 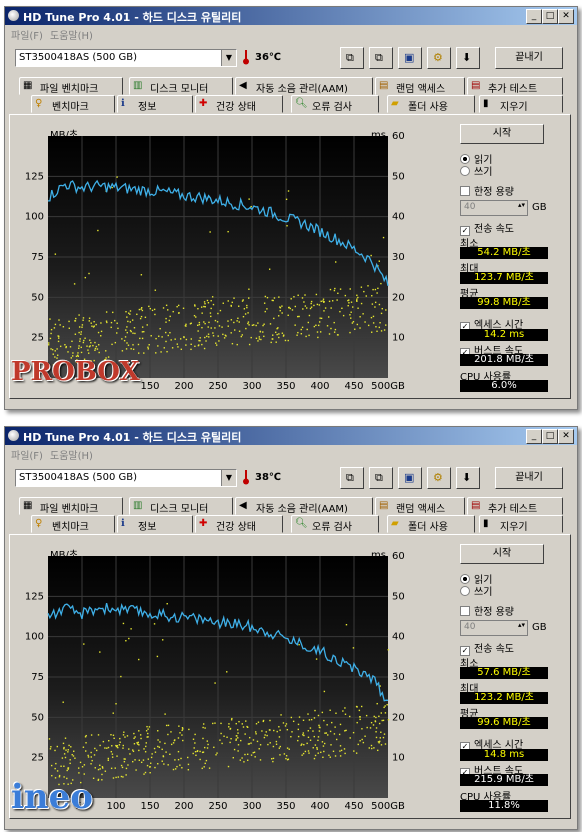 What do you see at coordinates (421, 509) in the screenshot?
I see `tab-label: 랜덤 액세스` at bounding box center [421, 509].